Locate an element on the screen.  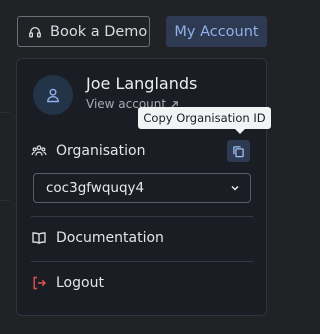
people-icon is located at coordinates (39, 151).